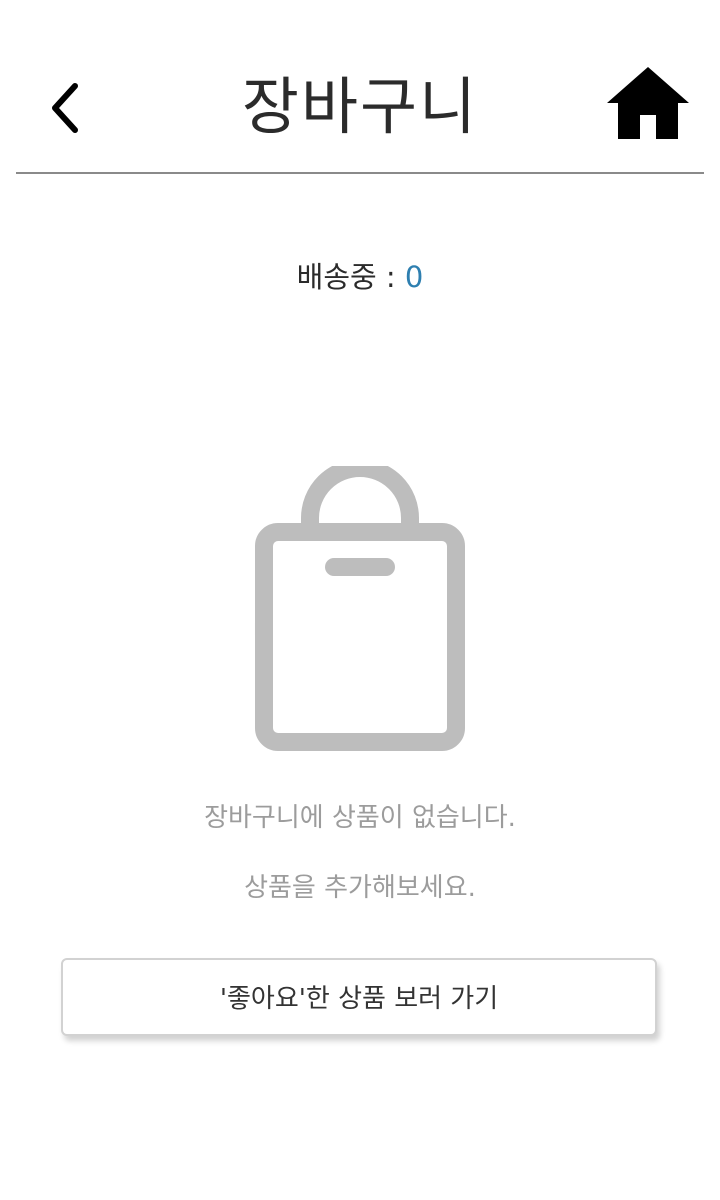 This screenshot has width=720, height=1200. Describe the element at coordinates (360, 888) in the screenshot. I see `empty-hint: 상품을 추가해보세요.` at that location.